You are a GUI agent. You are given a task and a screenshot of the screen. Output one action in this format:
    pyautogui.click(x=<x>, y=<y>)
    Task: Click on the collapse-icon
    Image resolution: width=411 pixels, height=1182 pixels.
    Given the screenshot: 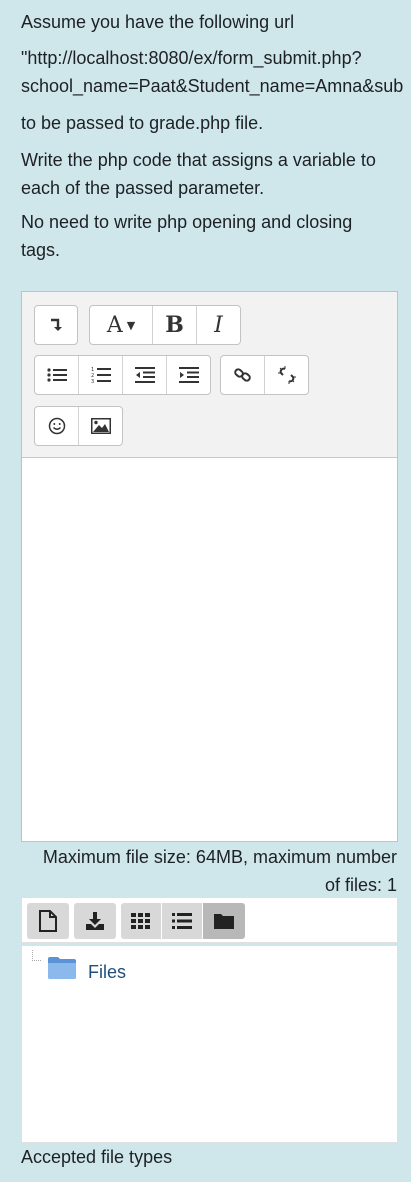 What is the action you would take?
    pyautogui.click(x=56, y=324)
    